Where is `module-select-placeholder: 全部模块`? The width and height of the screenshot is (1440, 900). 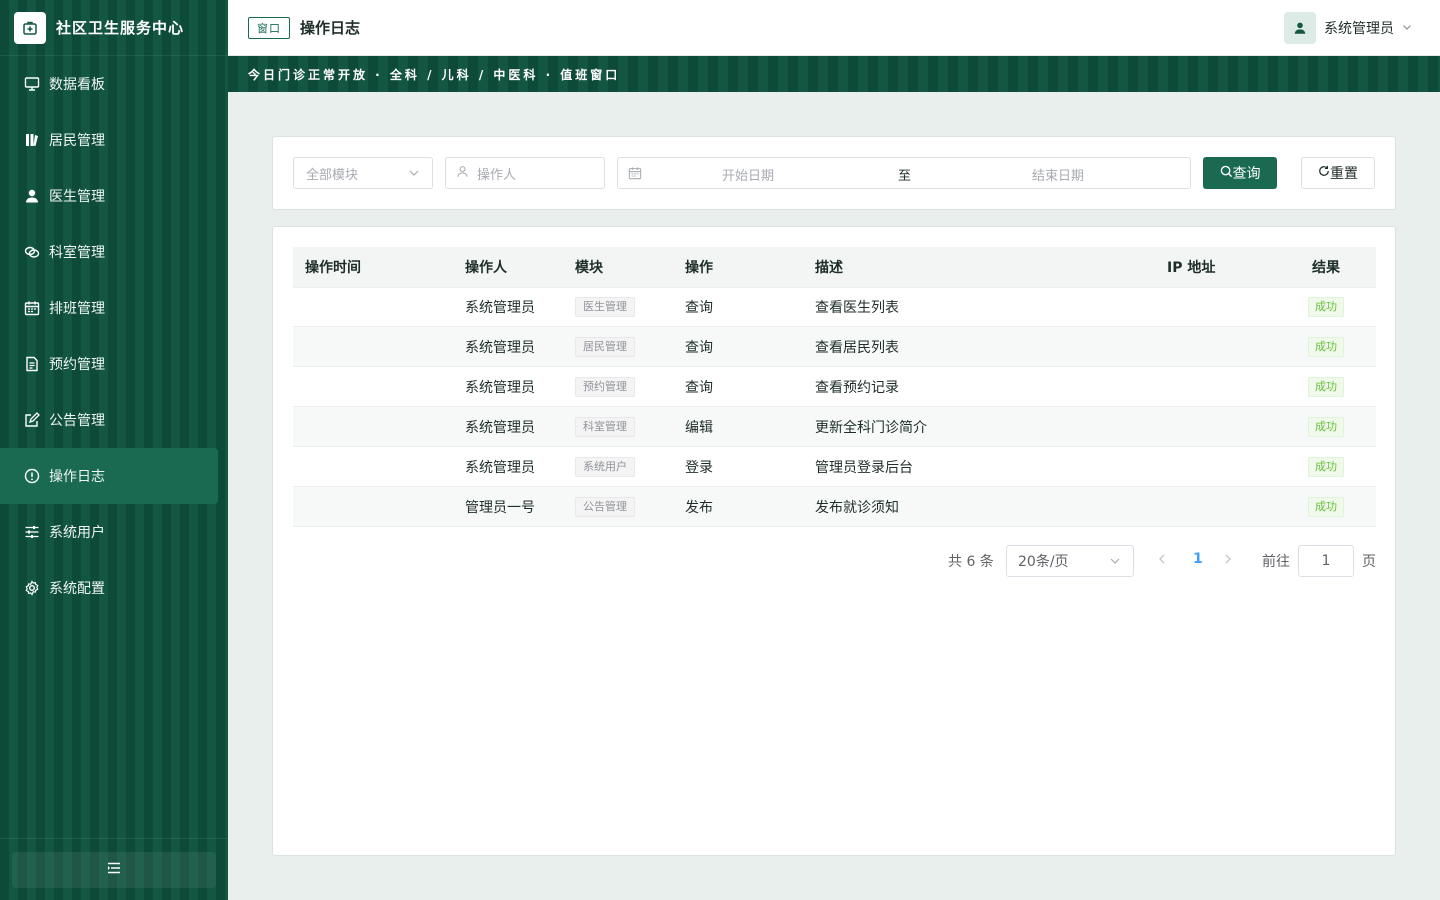 module-select-placeholder: 全部模块 is located at coordinates (332, 175).